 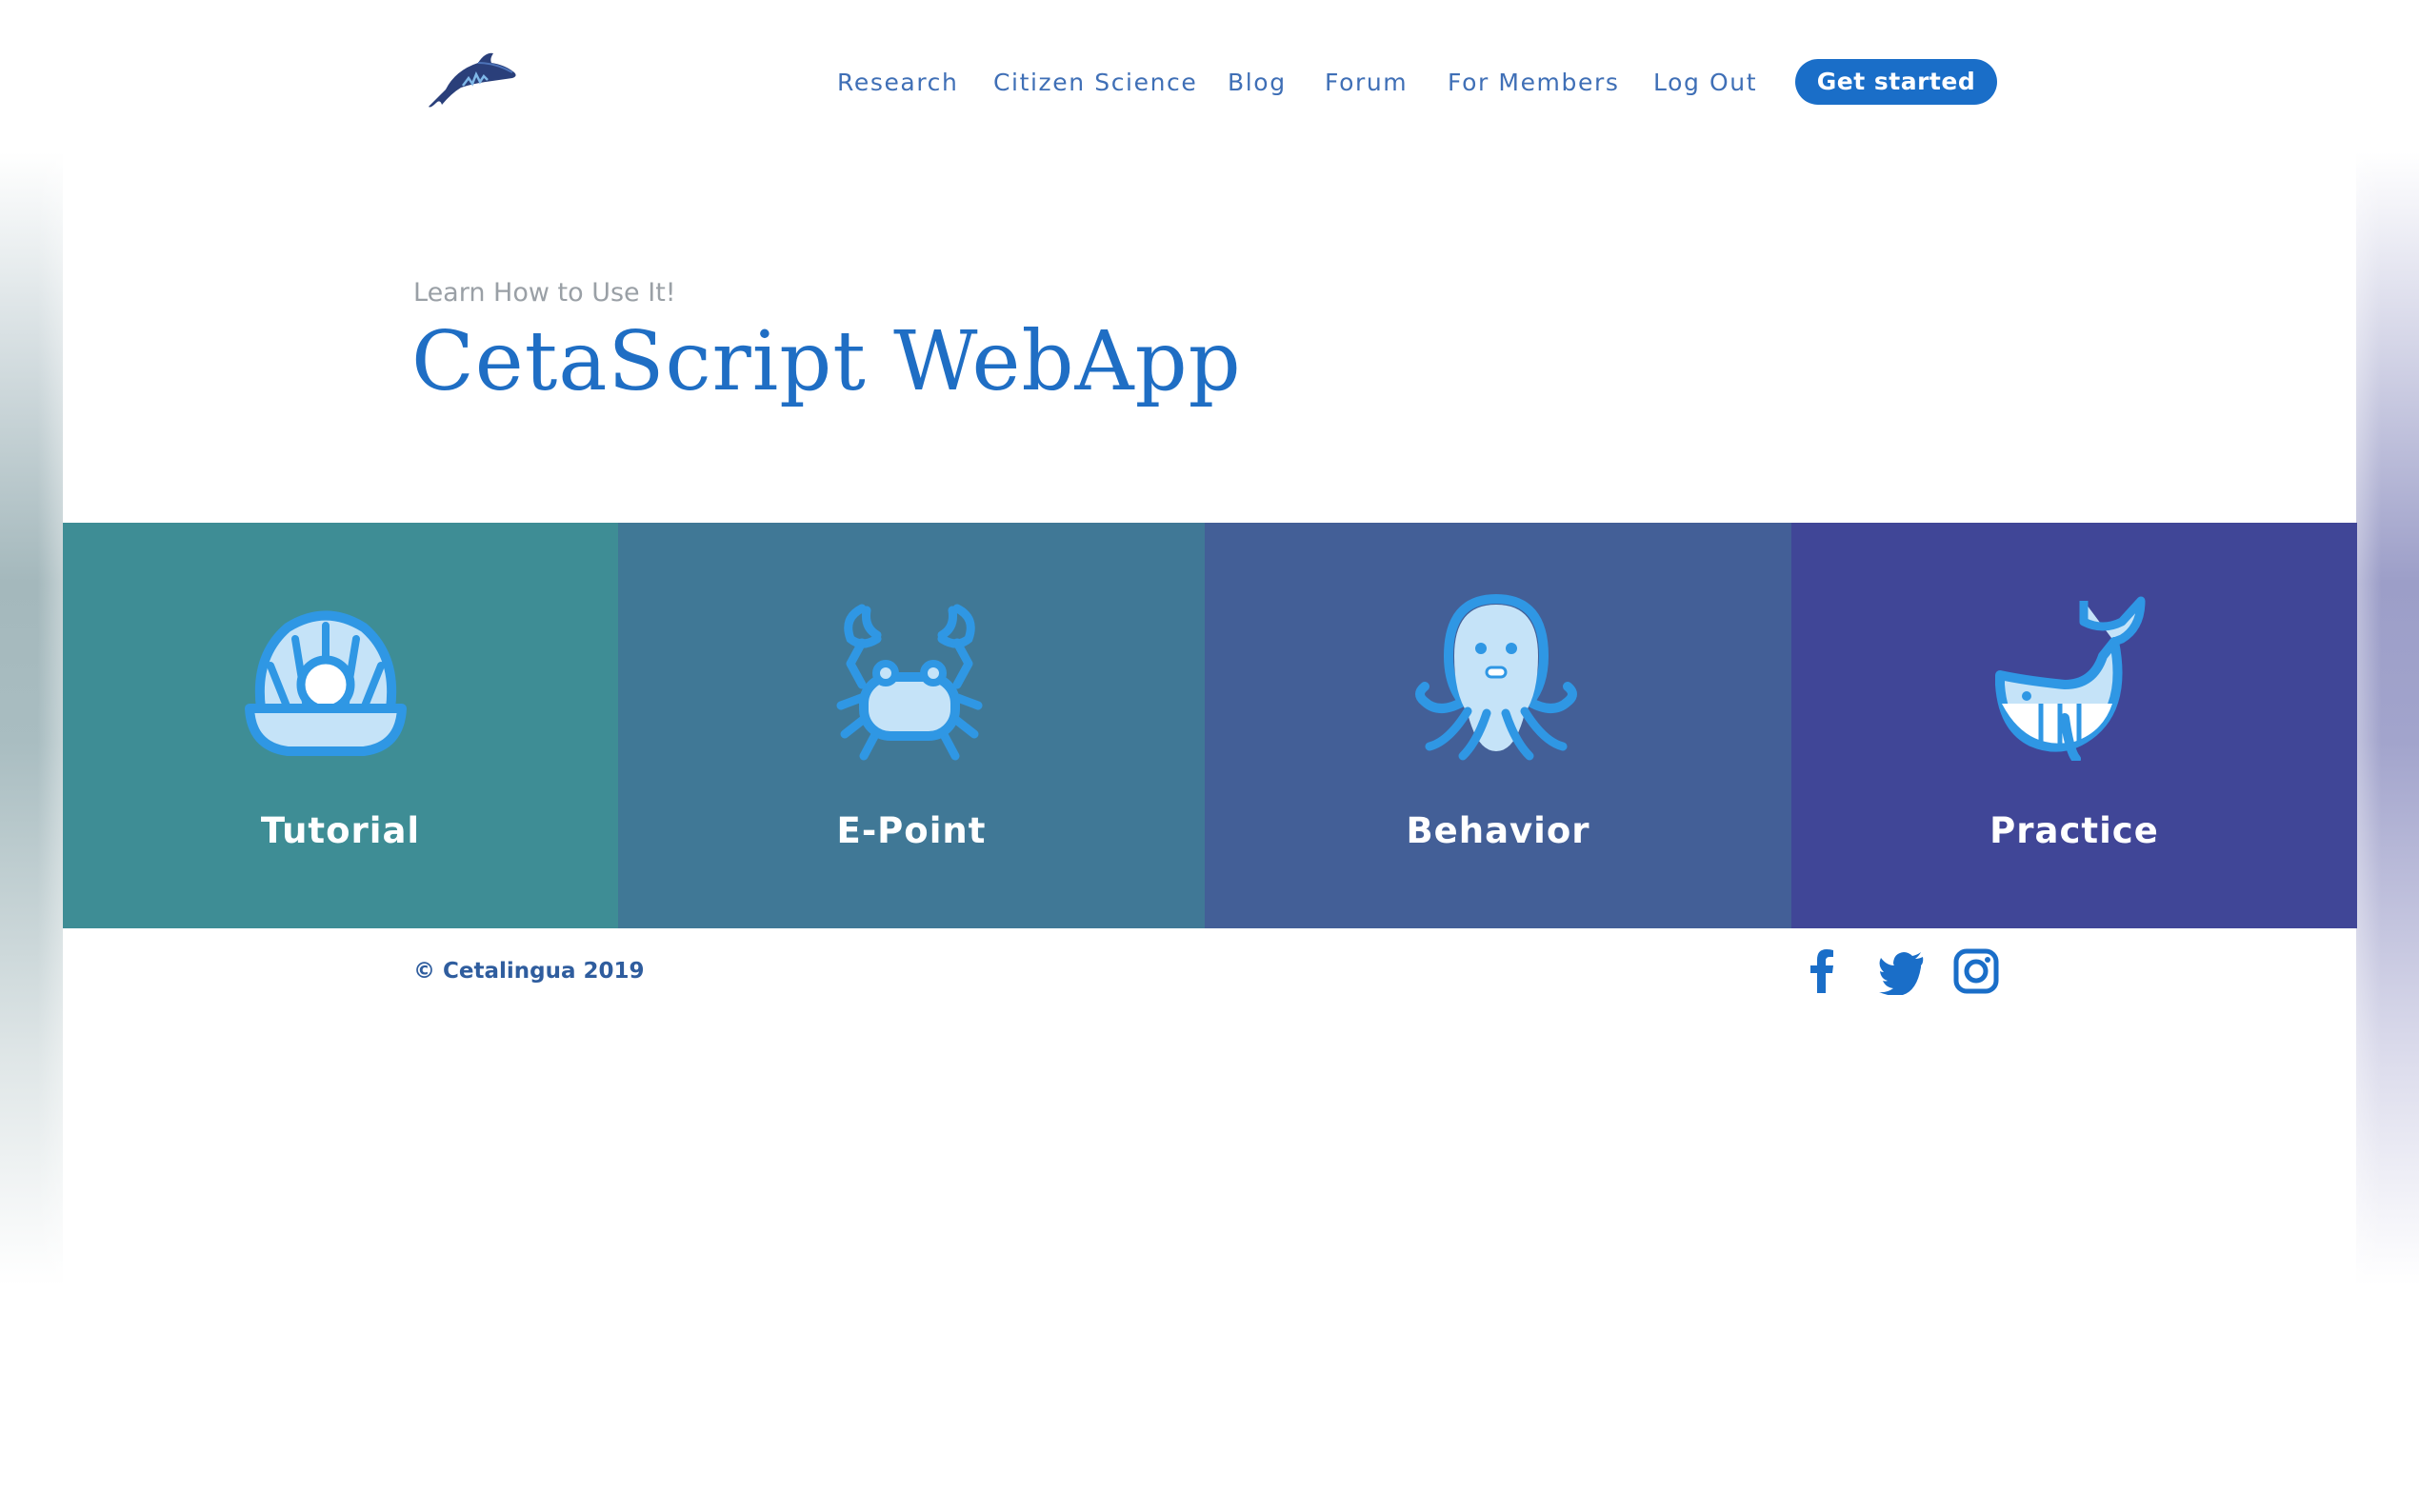 What do you see at coordinates (31, 718) in the screenshot?
I see `left-side-gradient` at bounding box center [31, 718].